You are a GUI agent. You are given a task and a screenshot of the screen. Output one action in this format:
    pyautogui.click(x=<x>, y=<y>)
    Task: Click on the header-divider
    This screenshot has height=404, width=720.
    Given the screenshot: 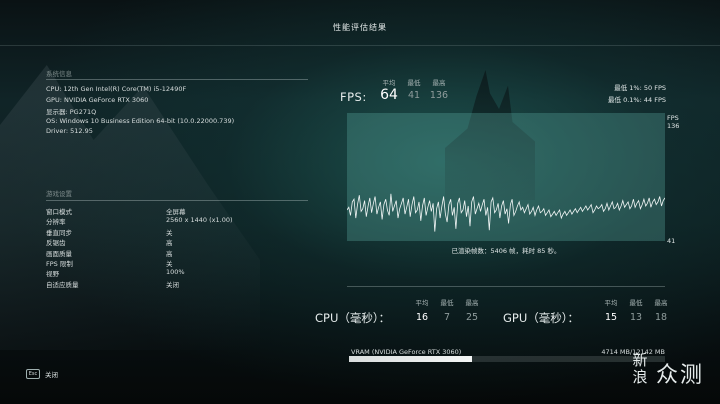 What is the action you would take?
    pyautogui.click(x=360, y=45)
    